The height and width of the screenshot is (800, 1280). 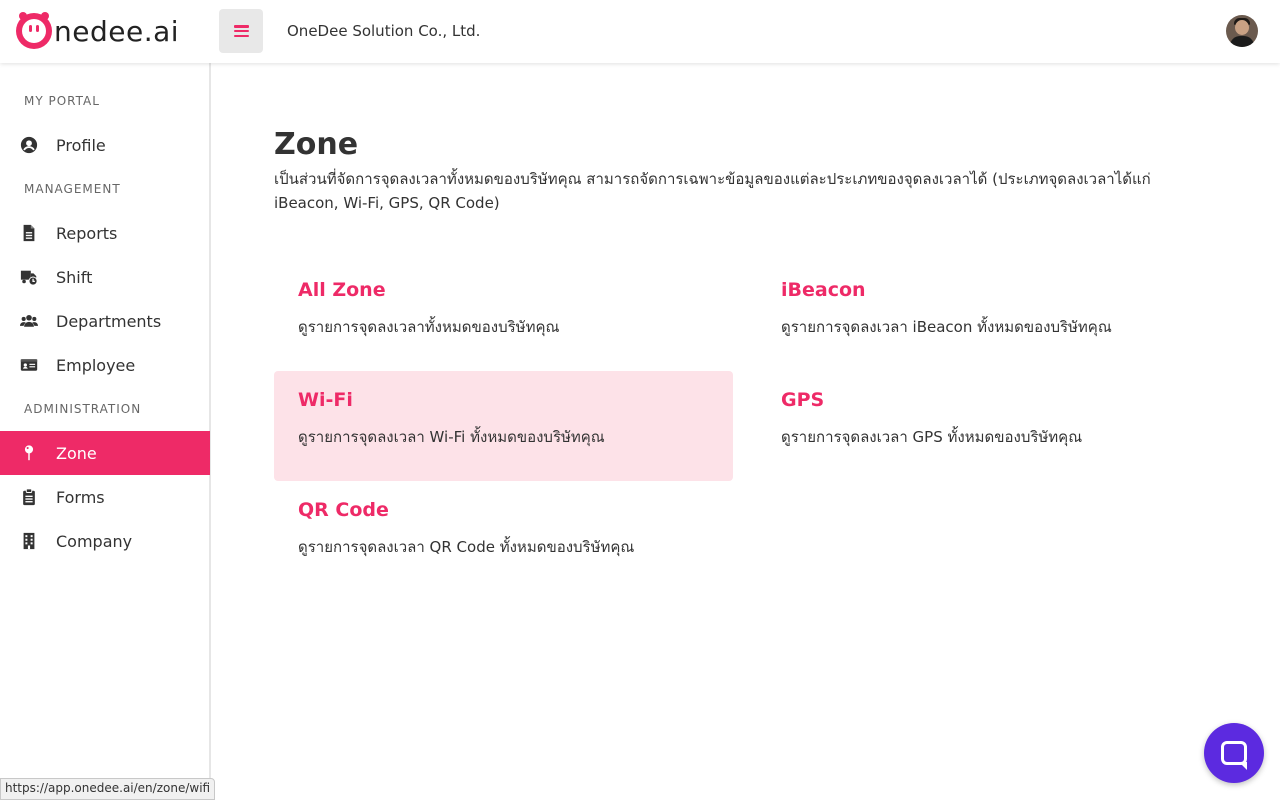 I want to click on status-bar-url: https://app.onedee.ai/en/zone/wifi, so click(x=108, y=789).